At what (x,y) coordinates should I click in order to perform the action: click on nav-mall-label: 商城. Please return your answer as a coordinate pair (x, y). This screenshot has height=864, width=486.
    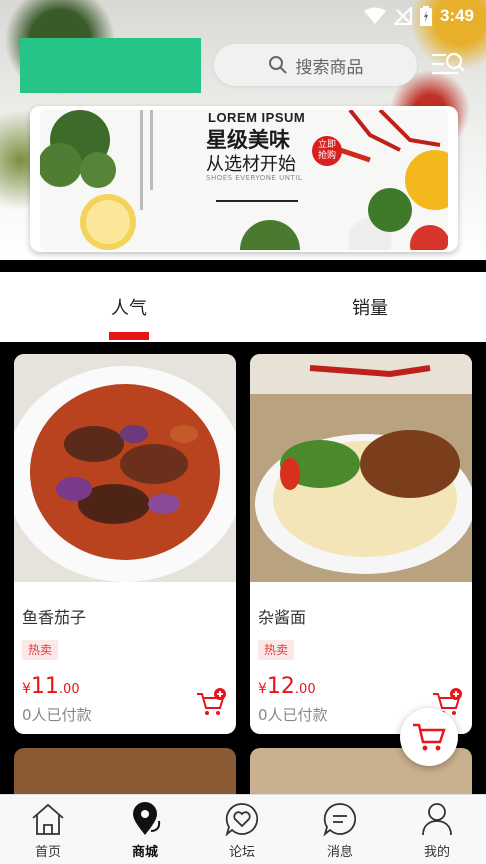
    Looking at the image, I should click on (144, 852).